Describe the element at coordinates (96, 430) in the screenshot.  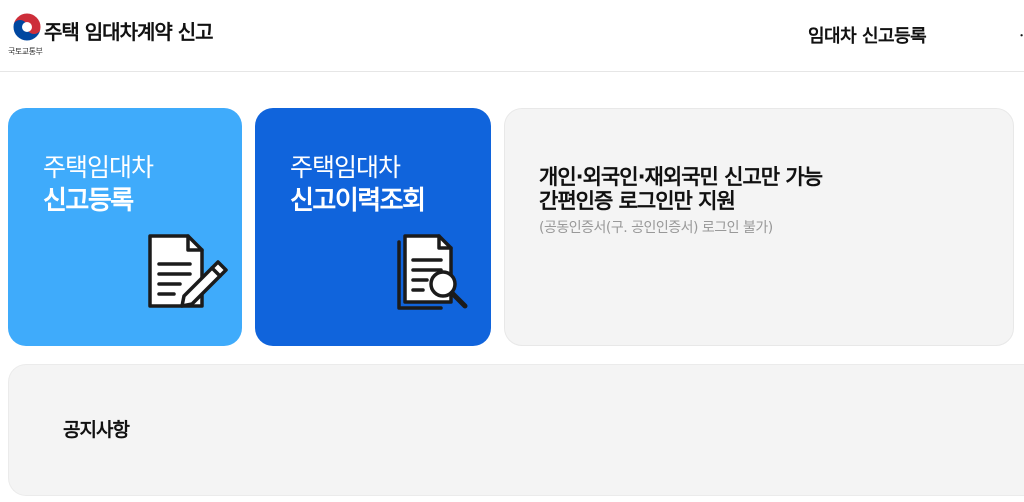
I see `notice-title: 공지사항` at that location.